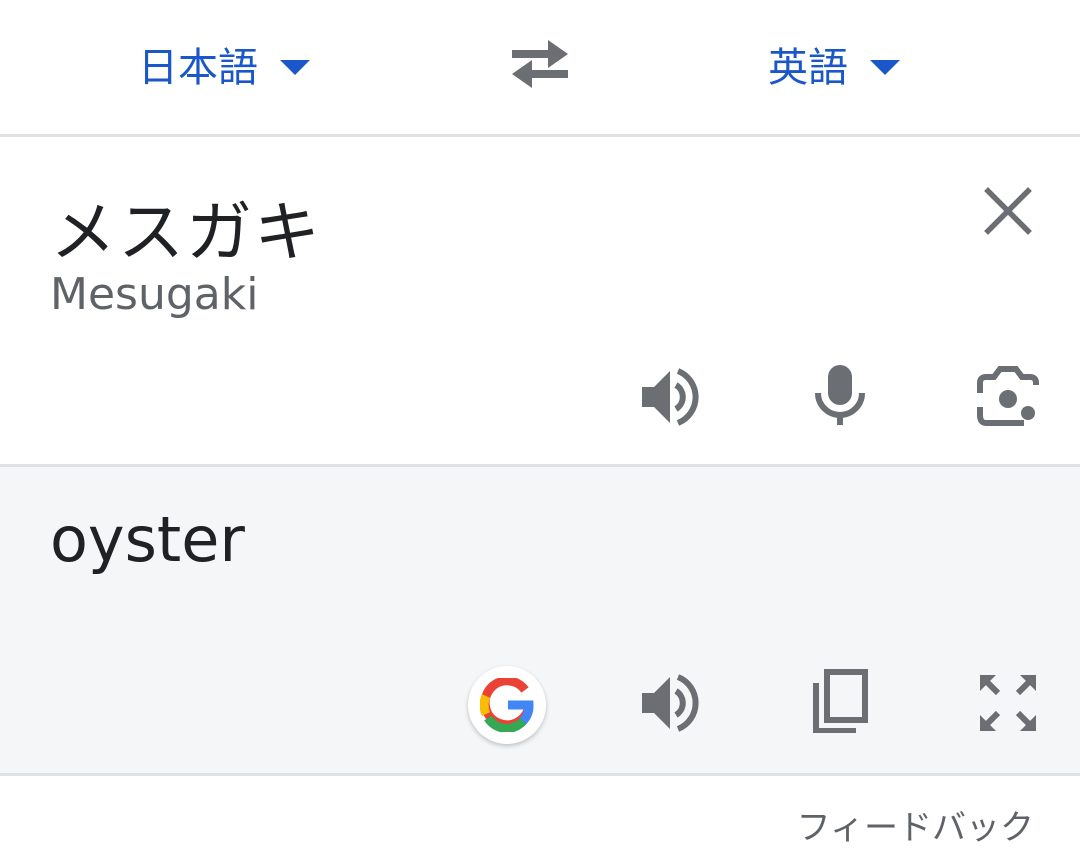 This screenshot has height=851, width=1080. I want to click on feedback-link: フィードバック, so click(915, 824).